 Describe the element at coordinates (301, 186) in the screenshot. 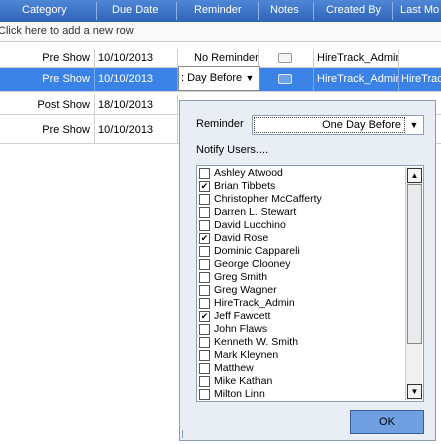

I see `user-list-item: ✔ Brian Tibbets` at that location.